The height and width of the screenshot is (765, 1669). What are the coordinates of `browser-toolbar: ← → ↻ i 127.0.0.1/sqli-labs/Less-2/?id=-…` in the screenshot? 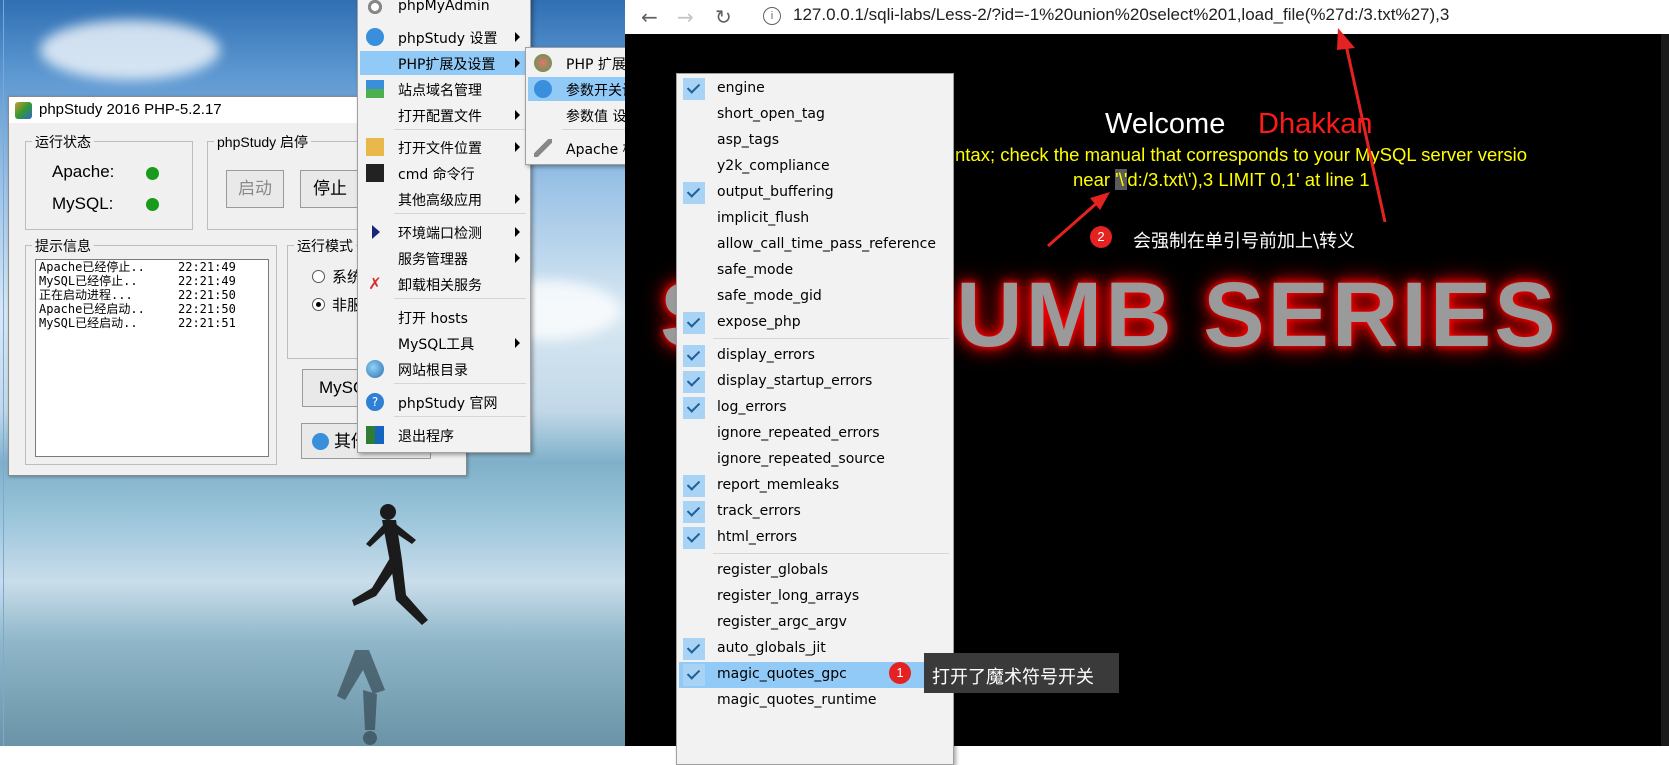 It's located at (1147, 17).